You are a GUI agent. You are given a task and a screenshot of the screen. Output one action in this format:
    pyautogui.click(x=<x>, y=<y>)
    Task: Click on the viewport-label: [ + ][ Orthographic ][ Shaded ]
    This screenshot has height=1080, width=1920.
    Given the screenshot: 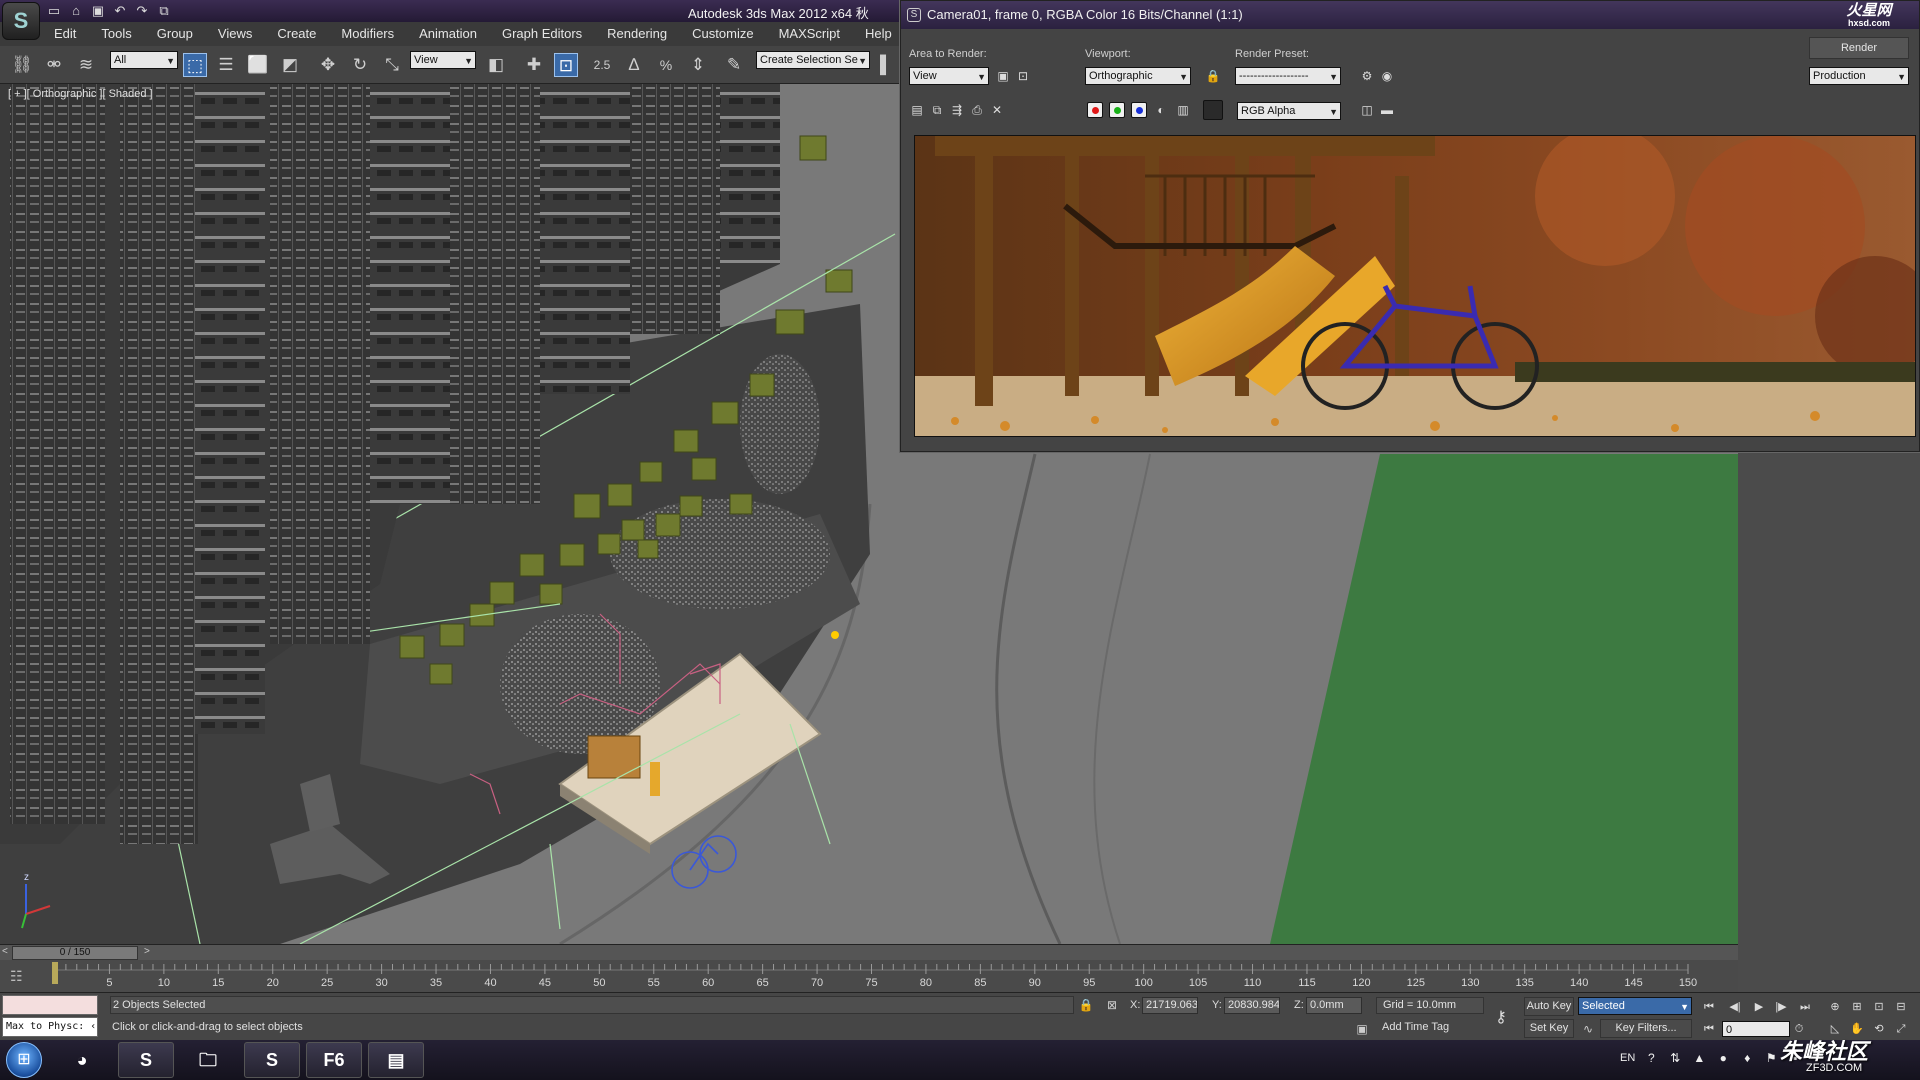 What is the action you would take?
    pyautogui.click(x=80, y=94)
    